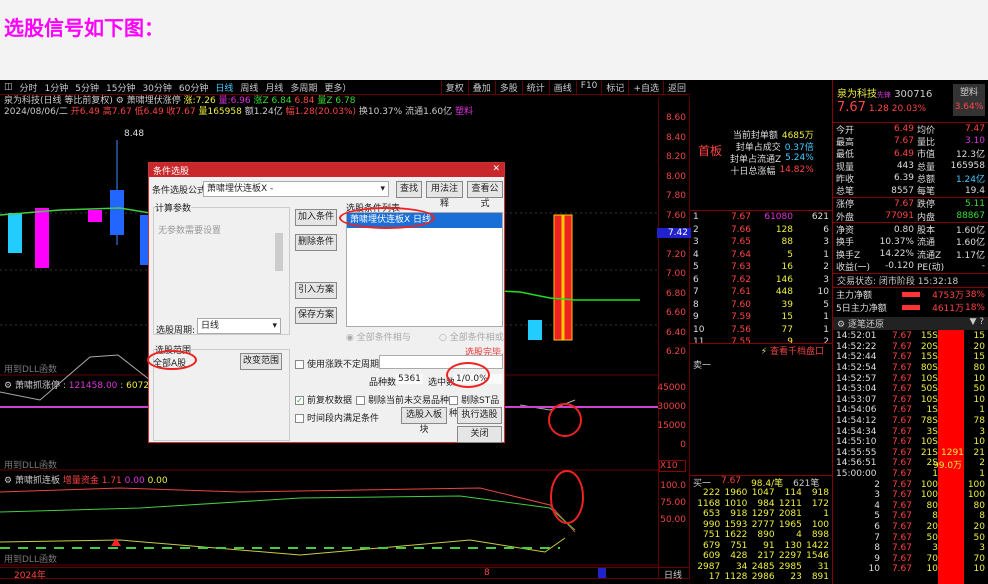 Image resolution: width=988 pixels, height=584 pixels. I want to click on close-button: 关闭, so click(479, 434).